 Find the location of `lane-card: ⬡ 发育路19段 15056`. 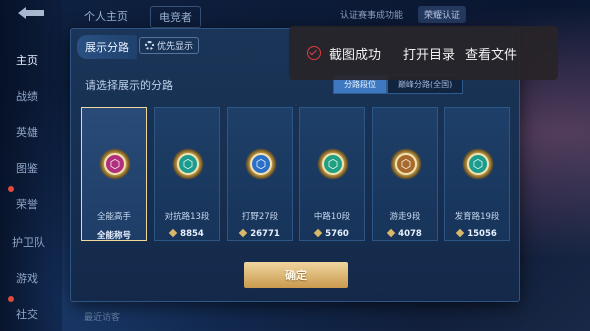

lane-card: ⬡ 发育路19段 15056 is located at coordinates (477, 174).